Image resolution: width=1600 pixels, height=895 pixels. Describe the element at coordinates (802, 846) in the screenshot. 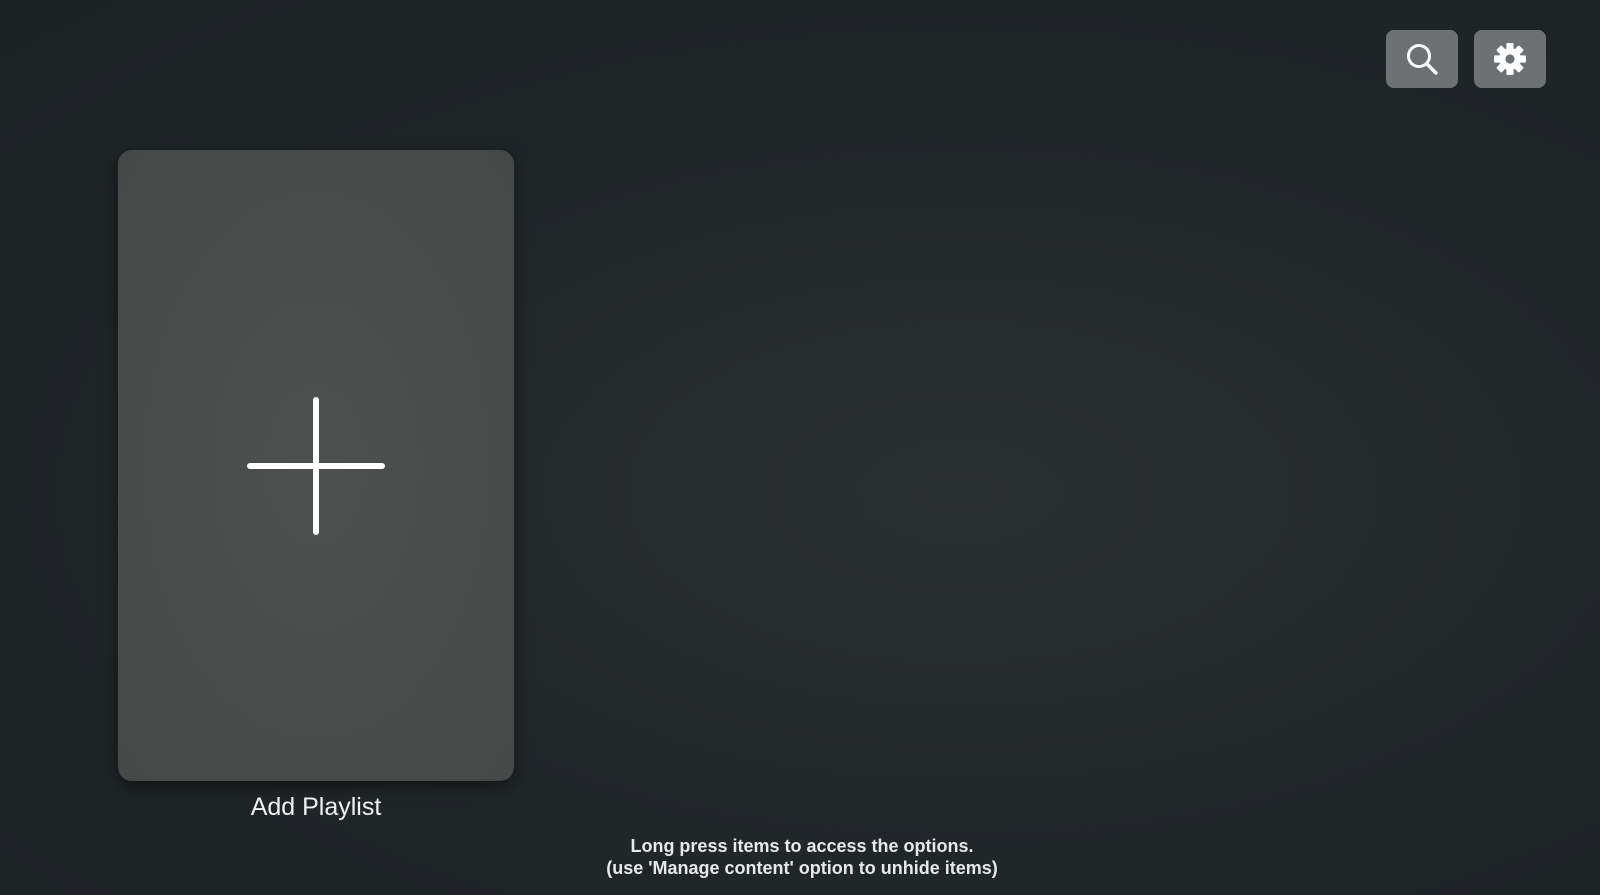

I see `hint-line-1: Long press items to access the options.` at that location.